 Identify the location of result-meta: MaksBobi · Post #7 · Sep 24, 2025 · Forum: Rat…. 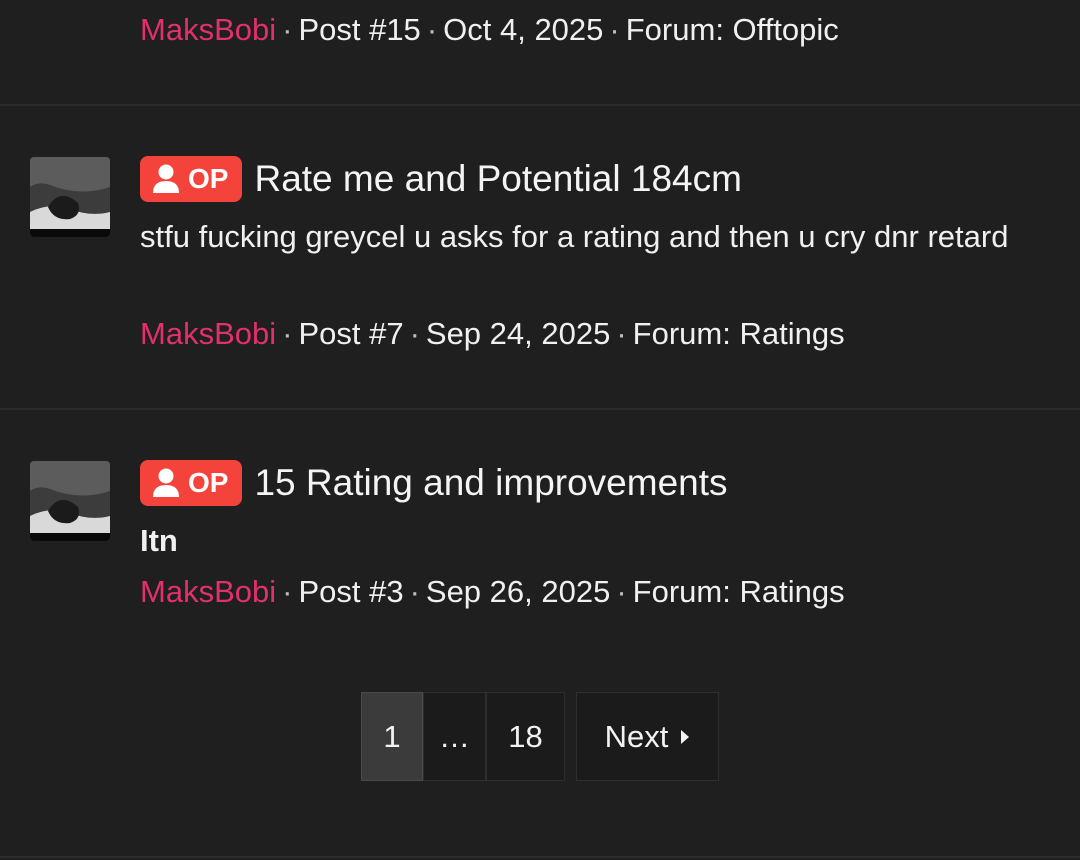
(492, 334).